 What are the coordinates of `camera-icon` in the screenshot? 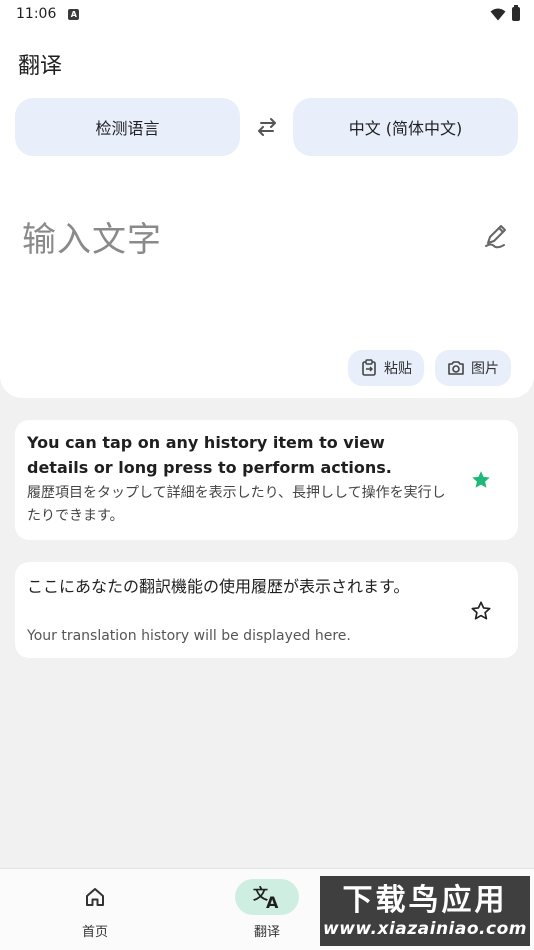 It's located at (456, 368).